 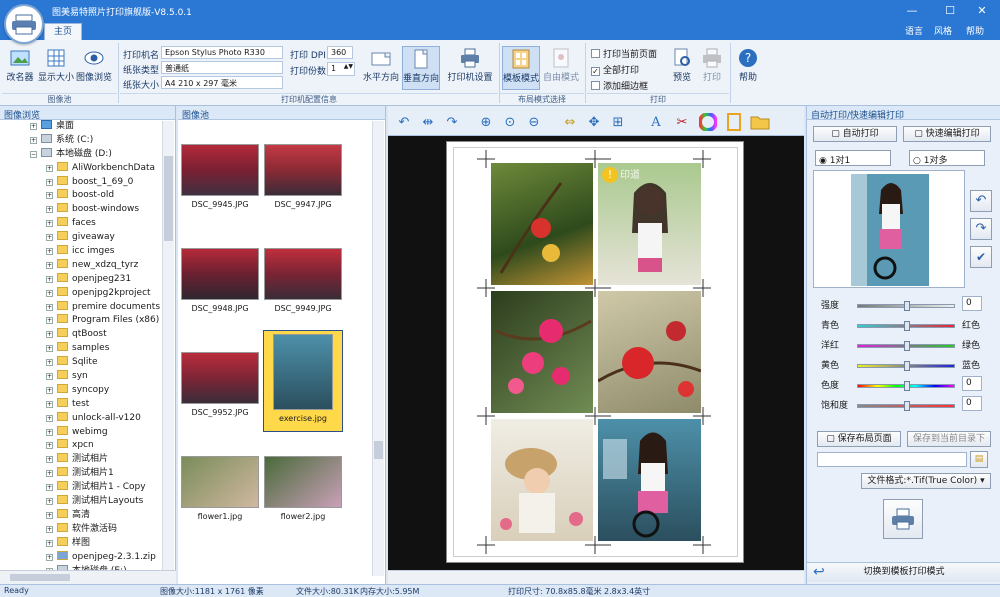 What do you see at coordinates (87, 515) in the screenshot?
I see `tree-item: + 高清` at bounding box center [87, 515].